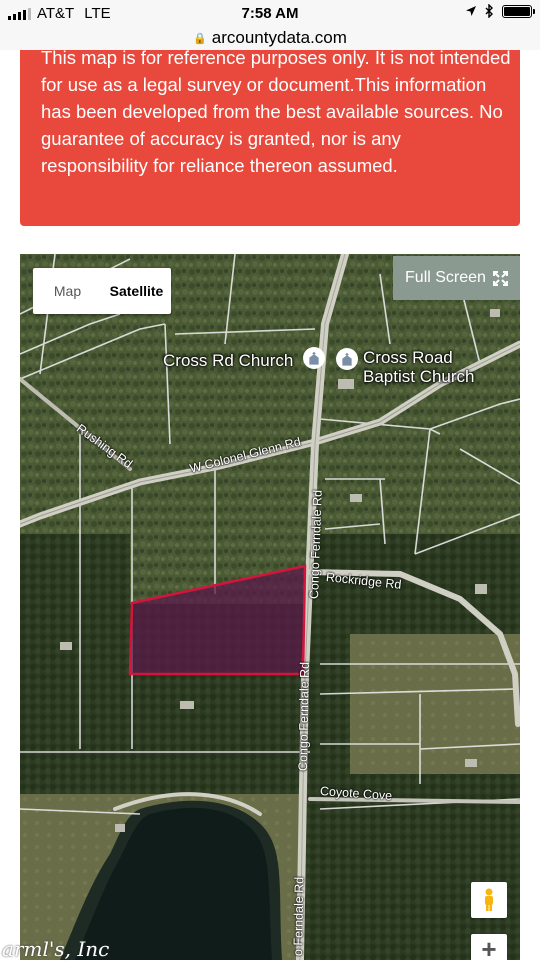 Image resolution: width=540 pixels, height=961 pixels. I want to click on poi-label-cross-road-baptist-church: Cross Road Baptist Church, so click(428, 367).